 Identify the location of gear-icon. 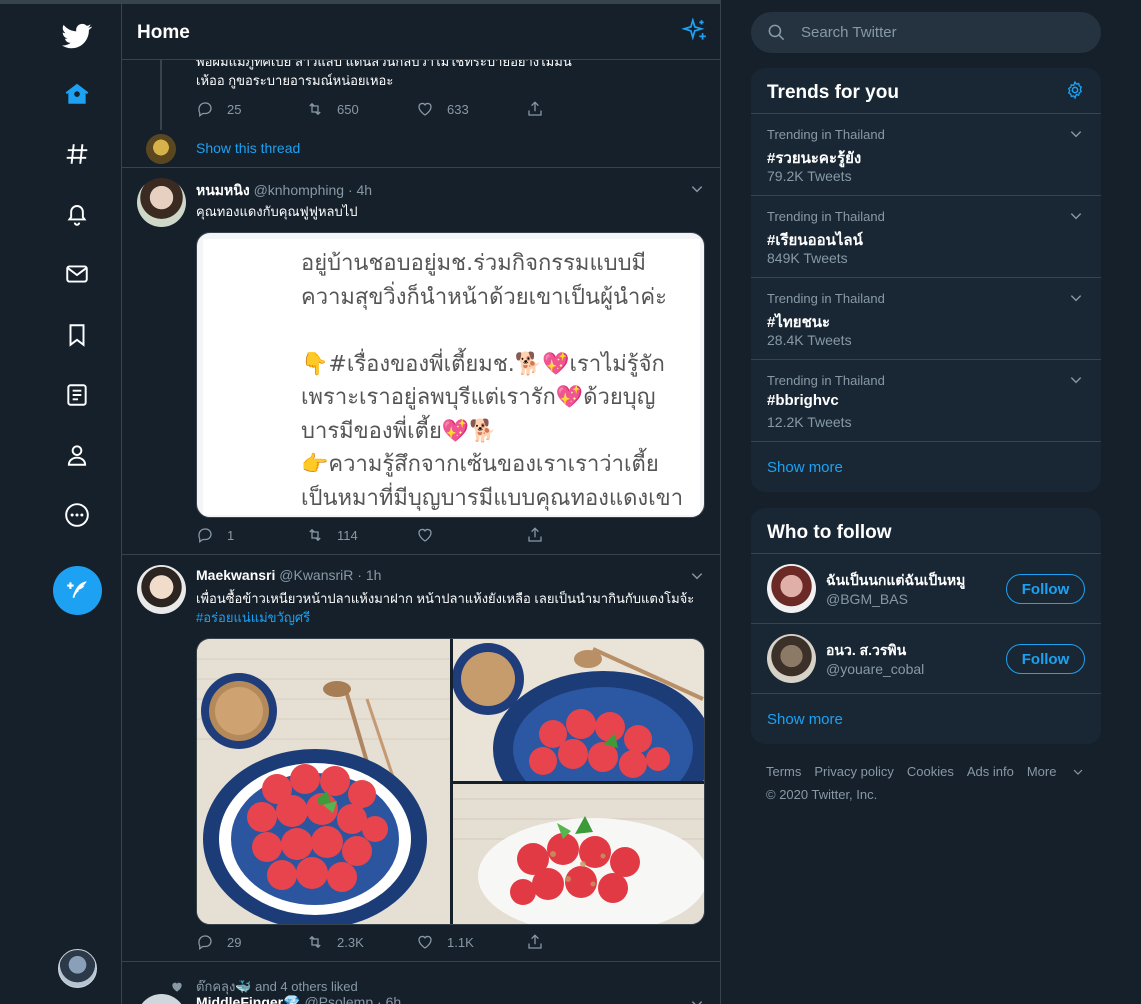
(1075, 90).